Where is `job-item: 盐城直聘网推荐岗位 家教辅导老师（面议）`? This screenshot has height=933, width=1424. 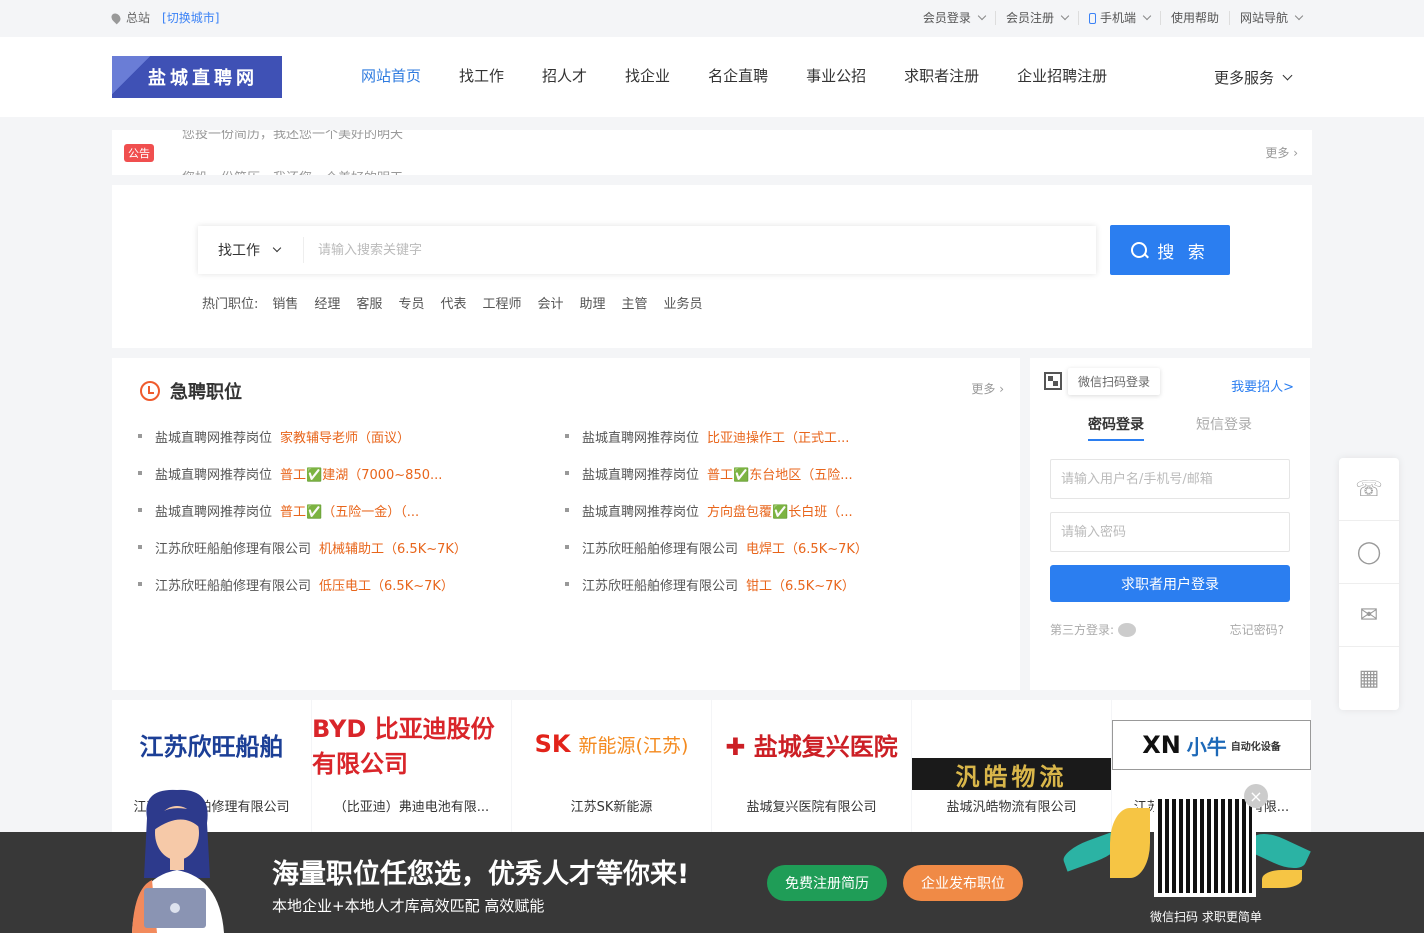 job-item: 盐城直聘网推荐岗位 家教辅导老师（面议） is located at coordinates (351, 436).